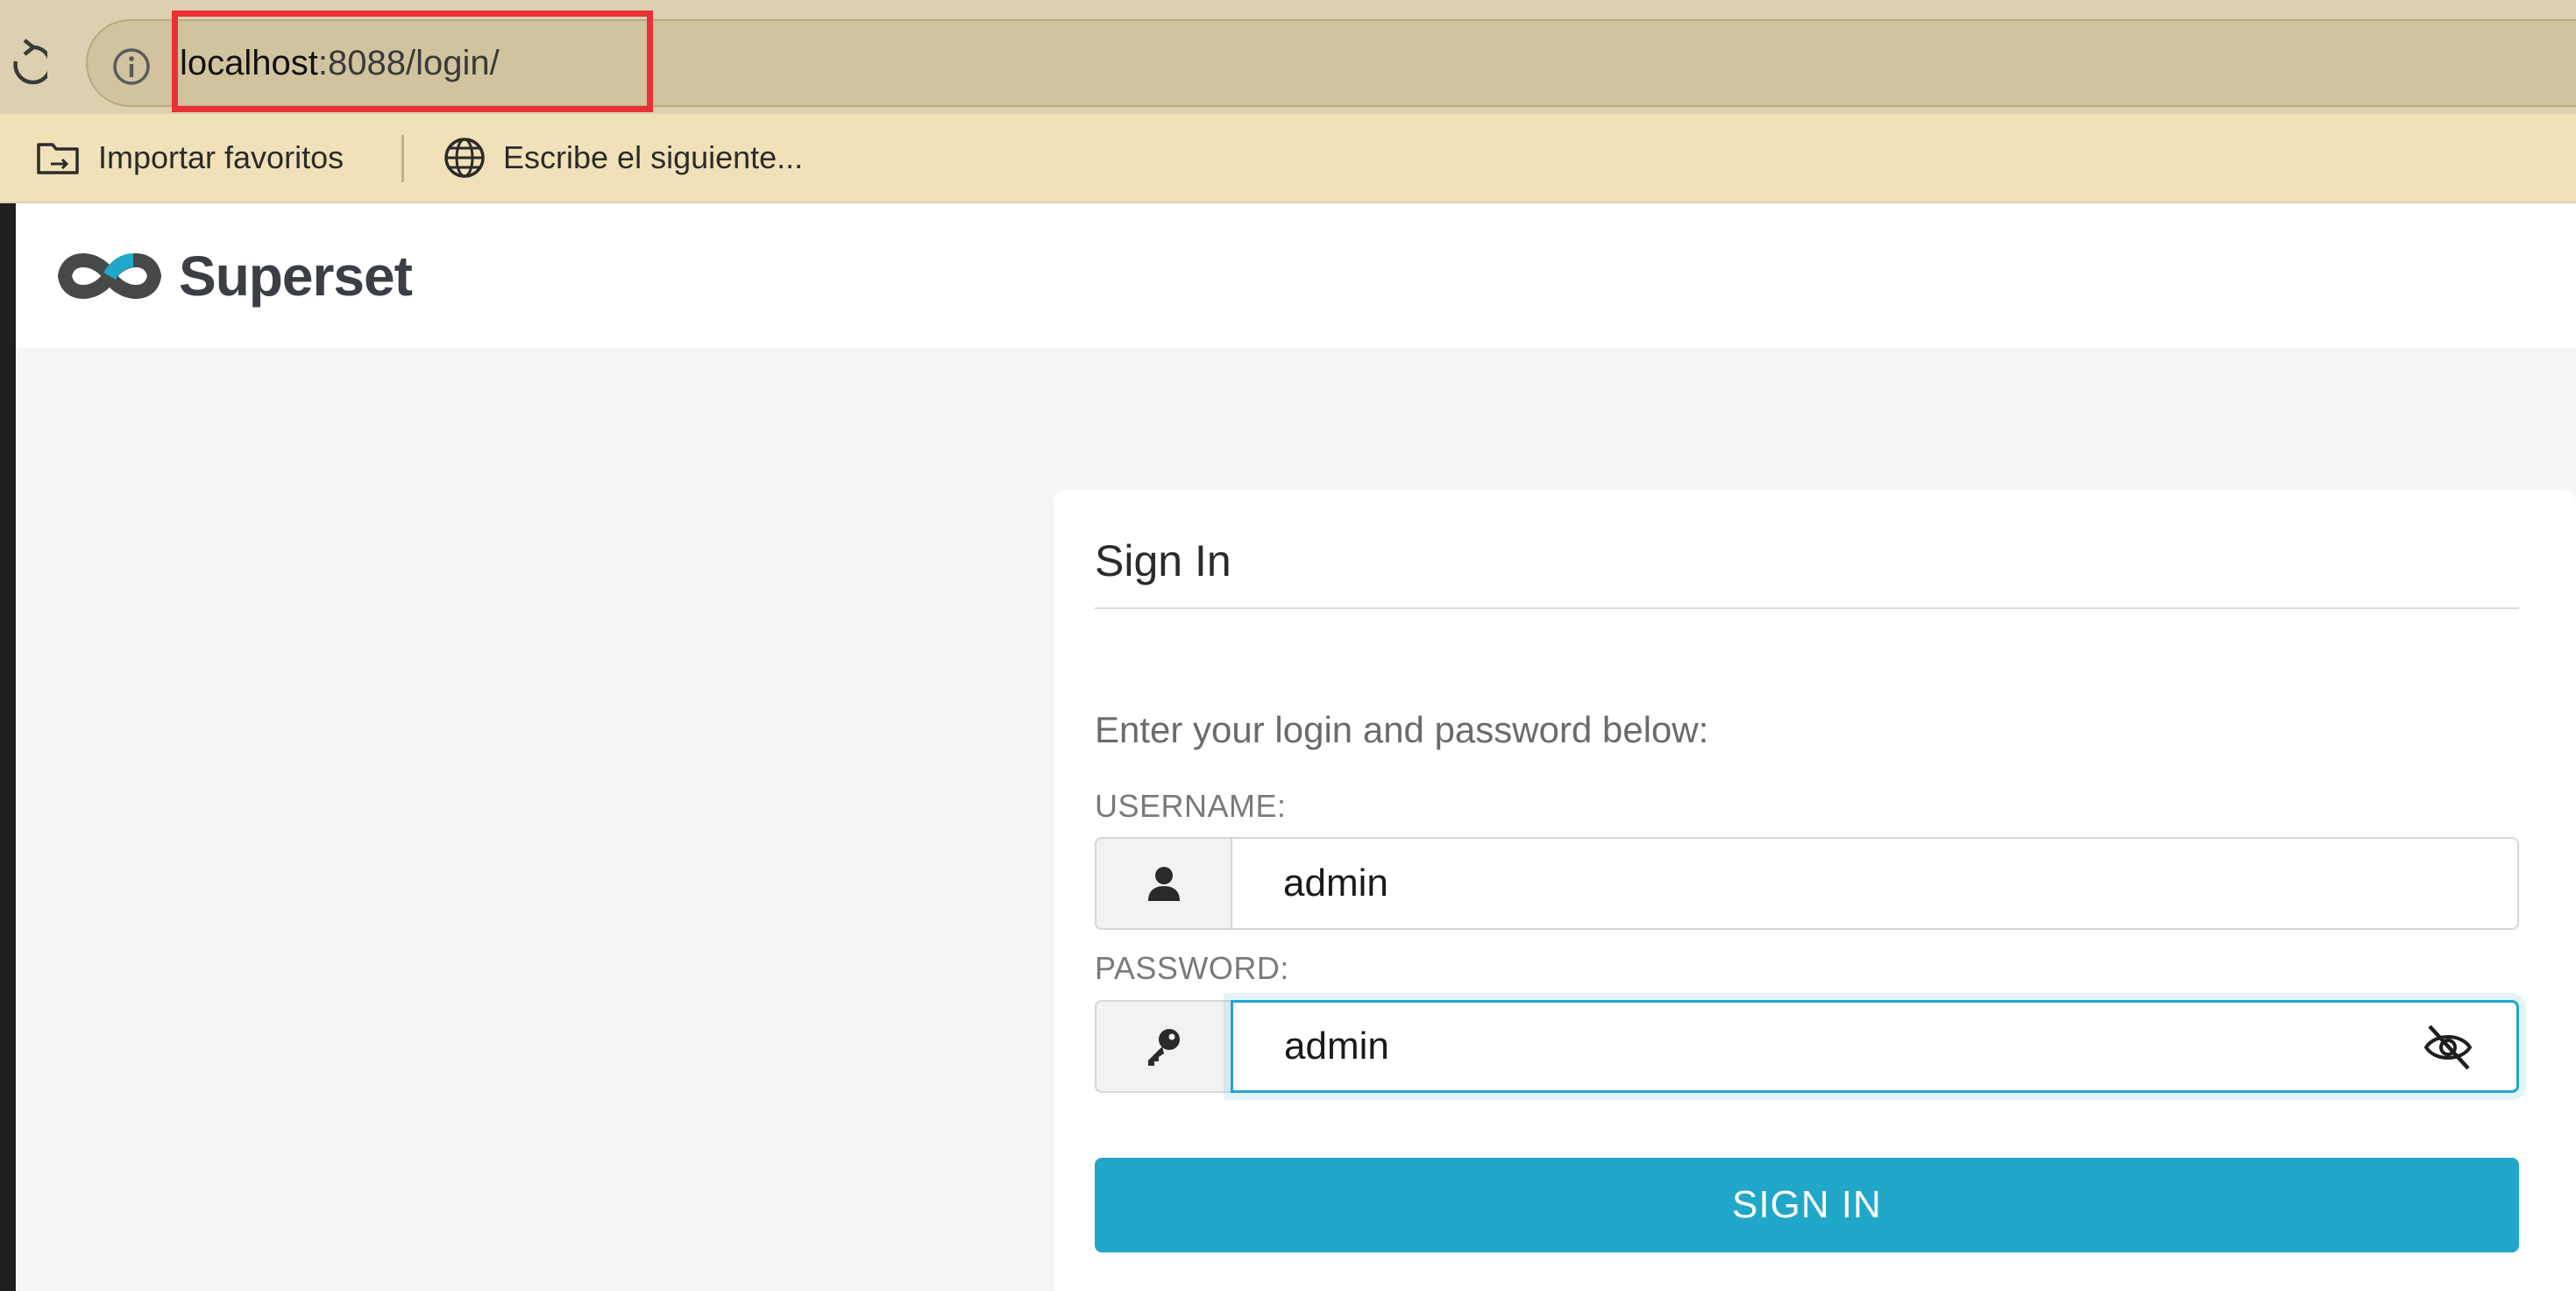 Image resolution: width=2576 pixels, height=1291 pixels. What do you see at coordinates (1288, 57) in the screenshot?
I see `browser-toolbar: localhost:8088/login/` at bounding box center [1288, 57].